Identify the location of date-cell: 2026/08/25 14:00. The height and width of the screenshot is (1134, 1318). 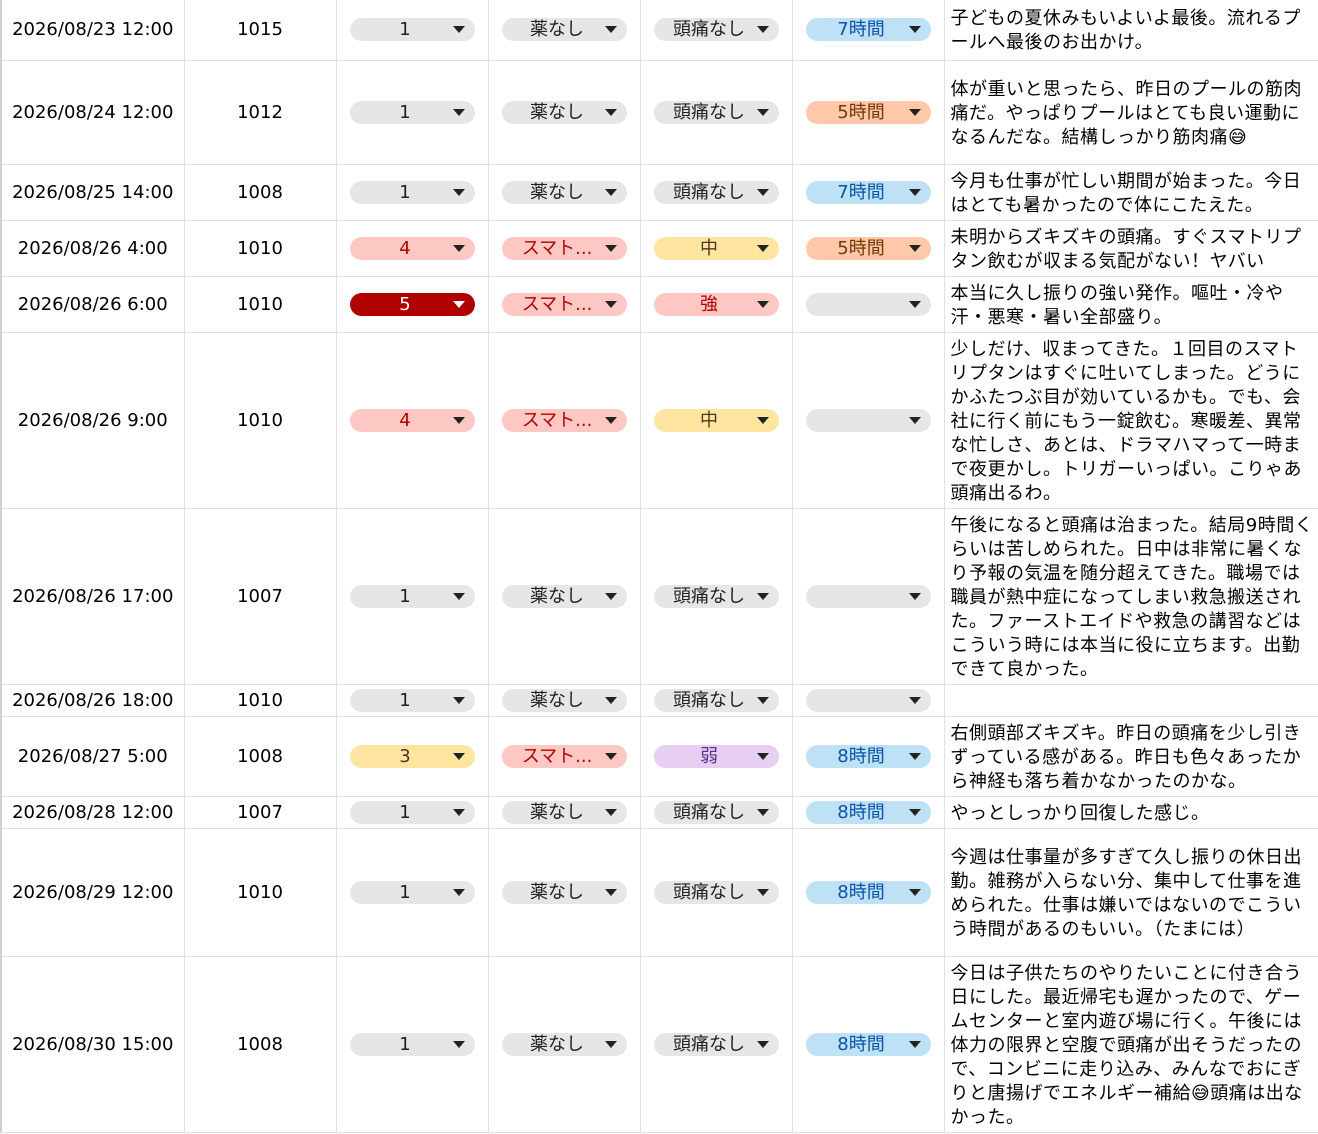
(92, 192).